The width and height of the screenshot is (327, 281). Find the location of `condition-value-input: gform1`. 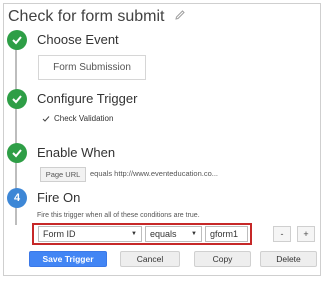

condition-value-input: gform1 is located at coordinates (226, 234).